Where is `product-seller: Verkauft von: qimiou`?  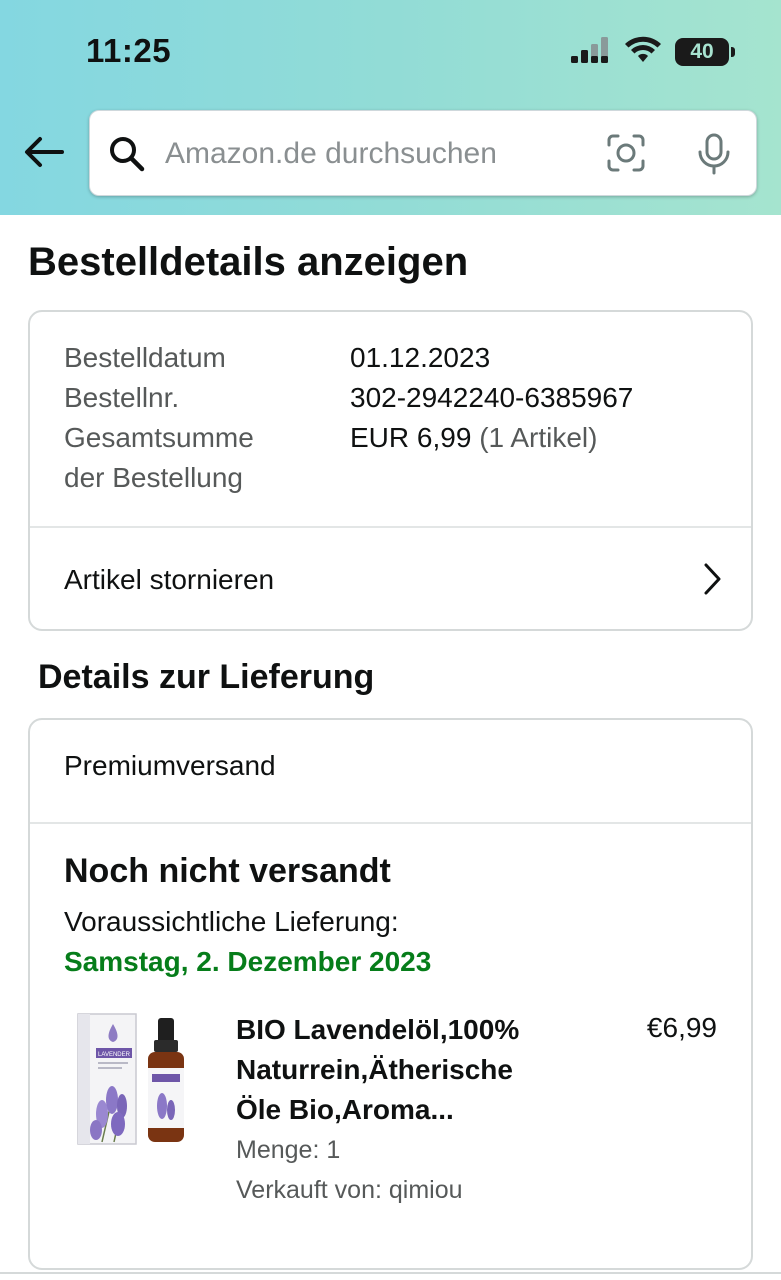 product-seller: Verkauft von: qimiou is located at coordinates (349, 1190).